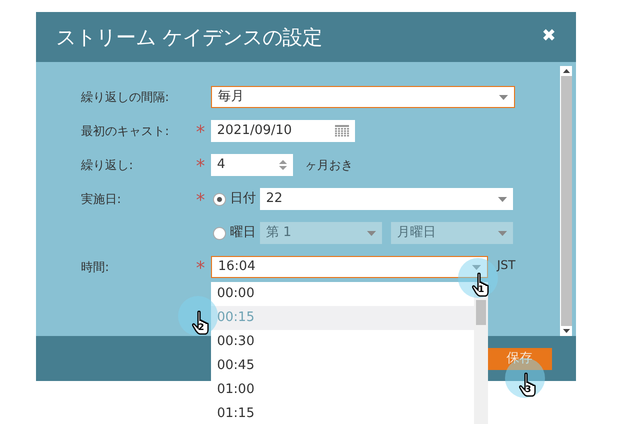 The height and width of the screenshot is (424, 620). I want to click on unit-label: ヶ月おき, so click(329, 165).